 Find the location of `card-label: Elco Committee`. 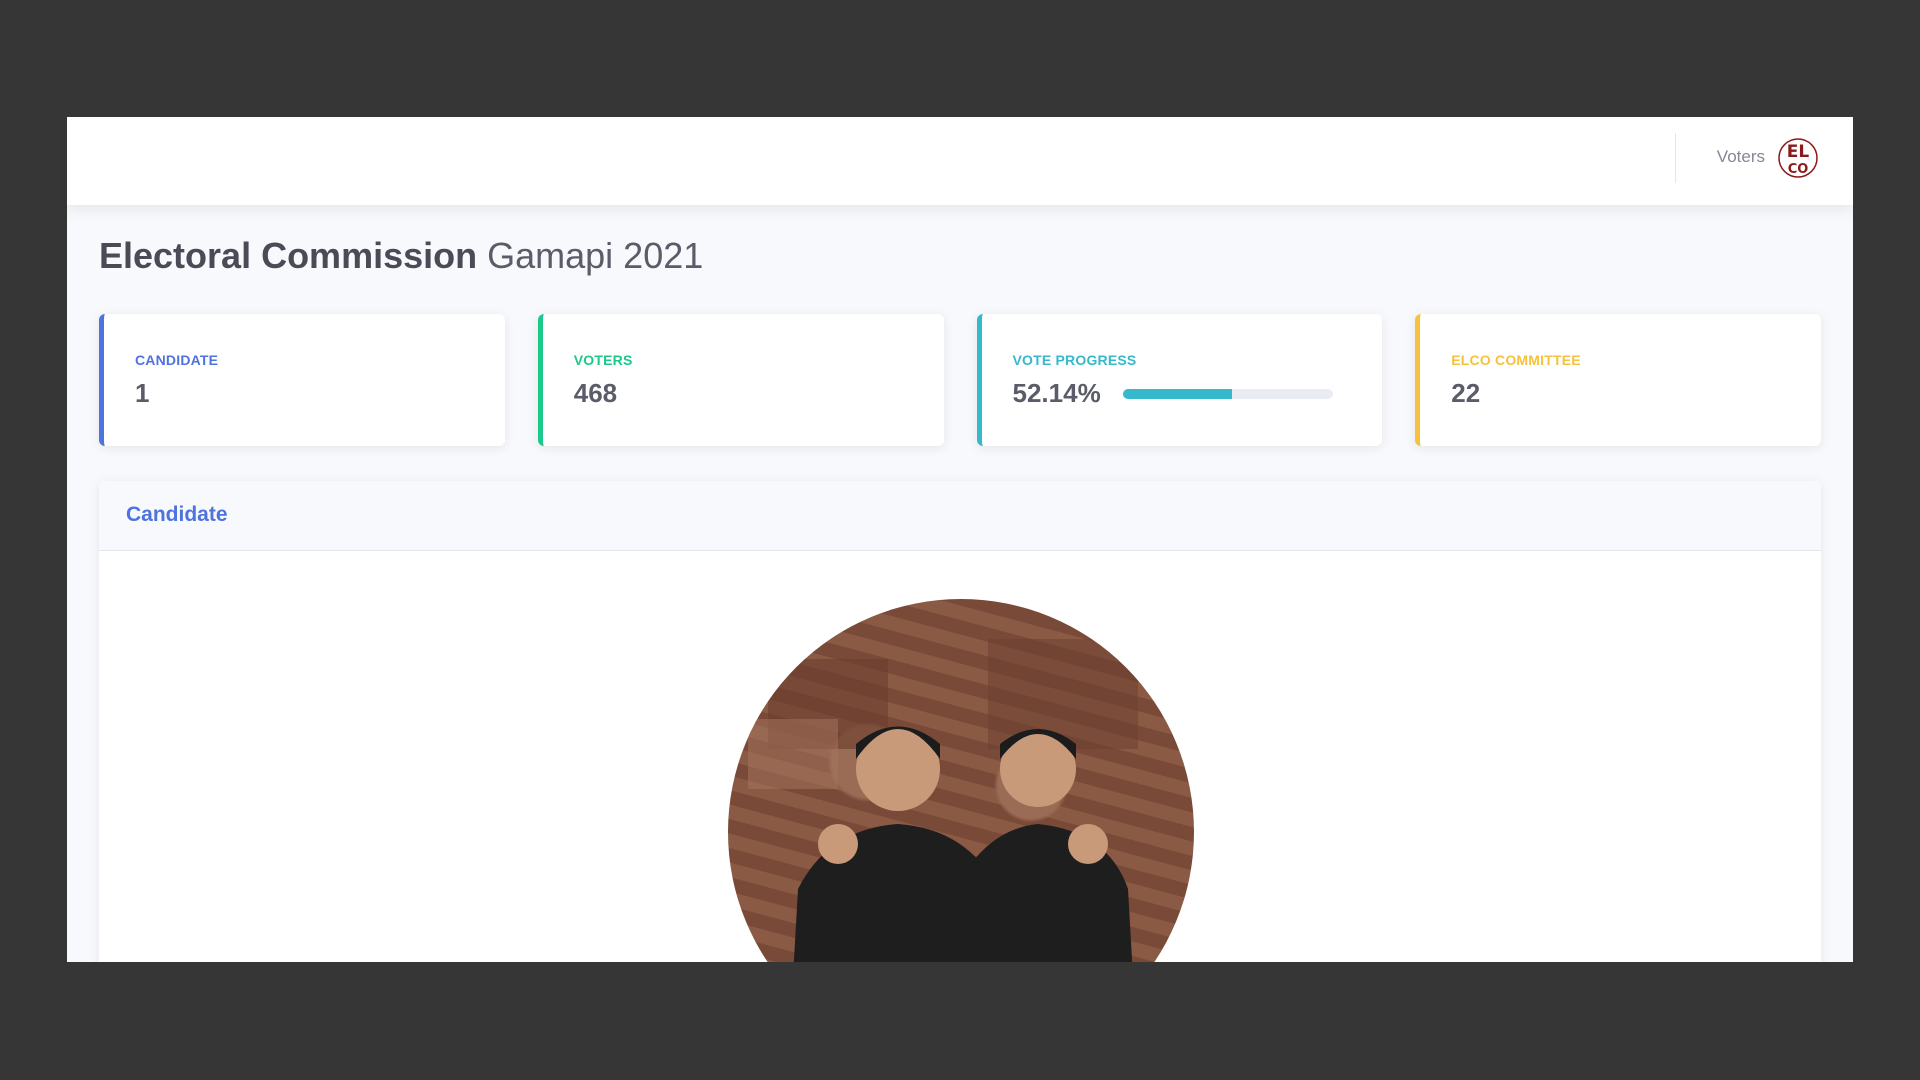

card-label: Elco Committee is located at coordinates (1516, 360).